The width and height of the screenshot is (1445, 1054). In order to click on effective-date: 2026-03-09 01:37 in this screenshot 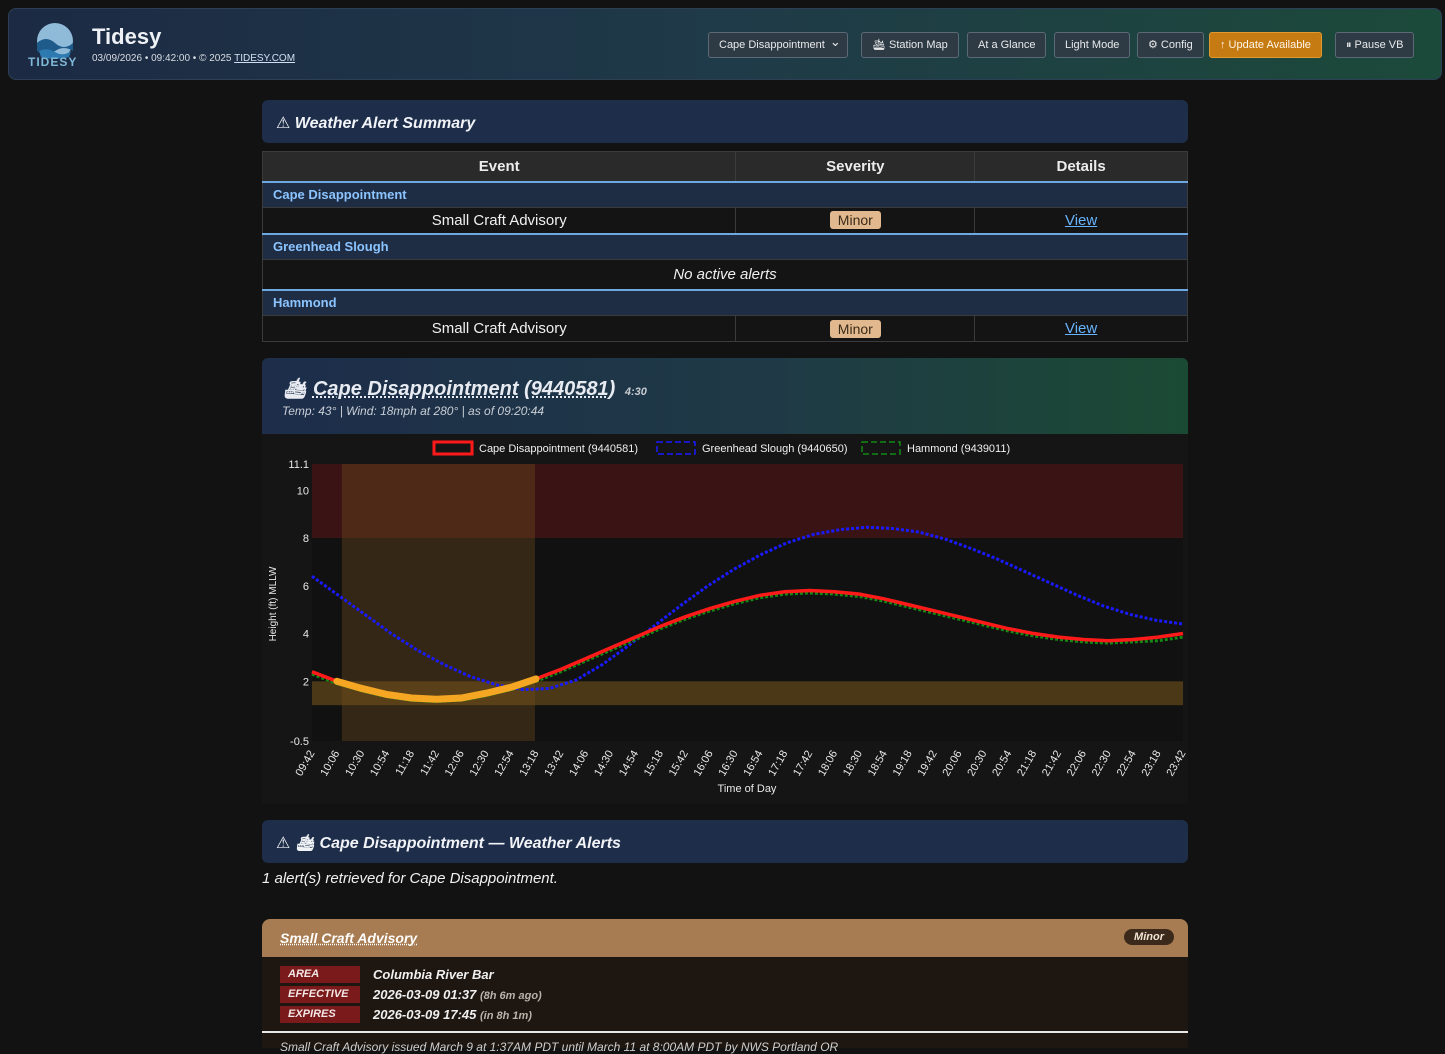, I will do `click(425, 994)`.